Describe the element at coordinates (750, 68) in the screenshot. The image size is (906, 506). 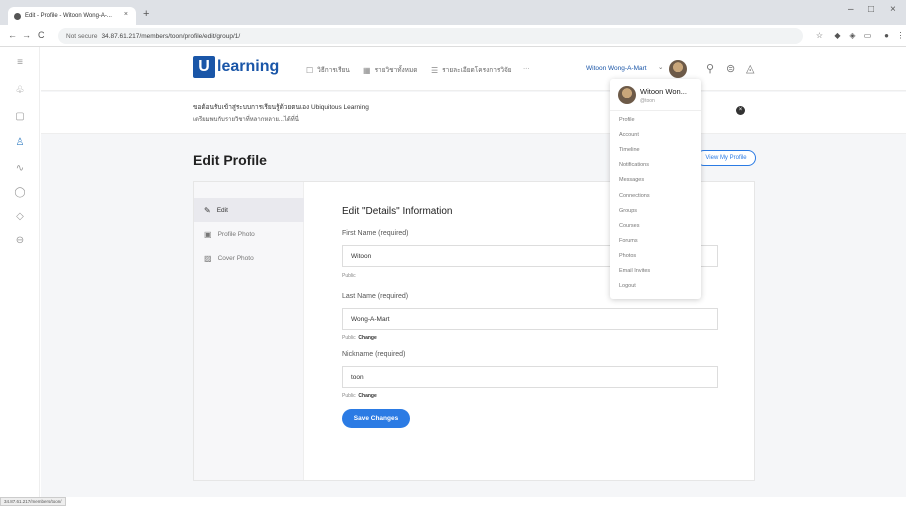
I see `bell-icon: ◬` at that location.